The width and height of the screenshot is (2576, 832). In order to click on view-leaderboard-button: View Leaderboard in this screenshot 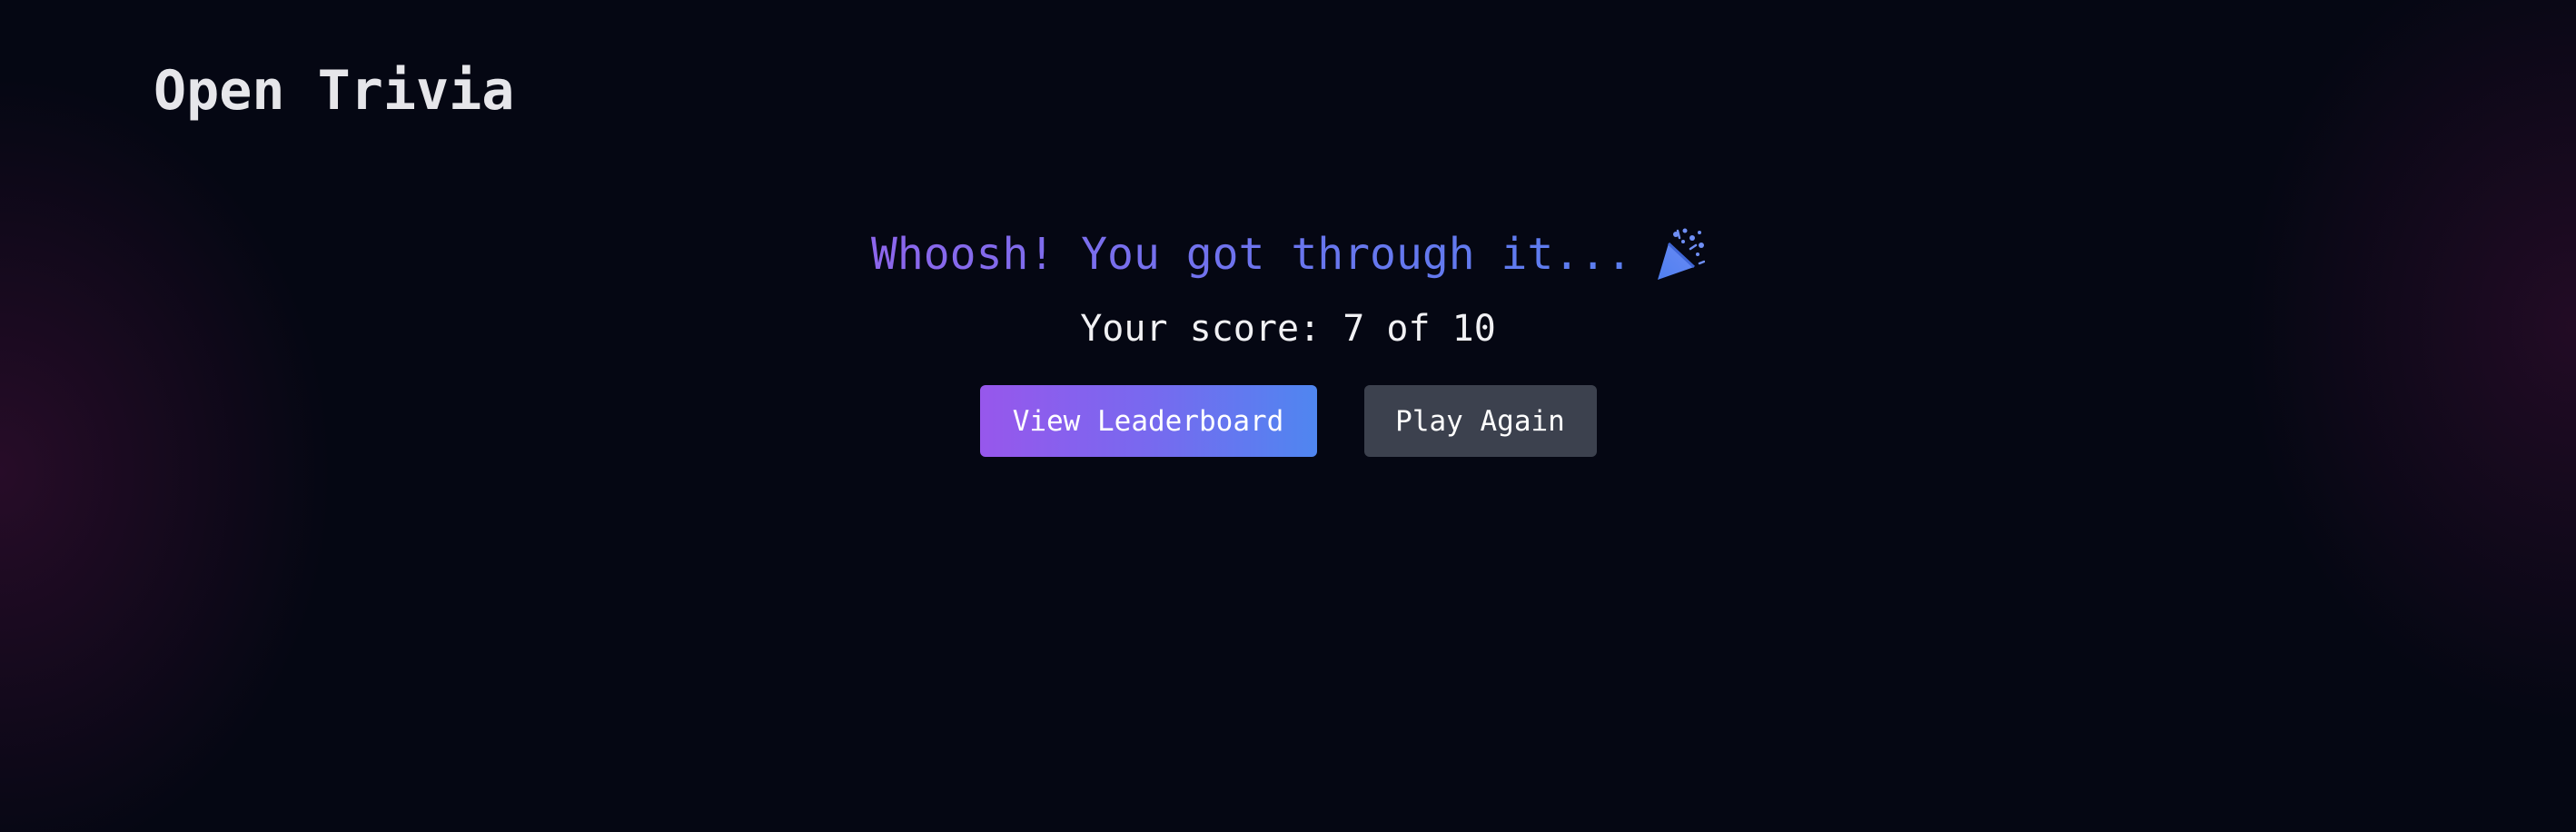, I will do `click(1148, 421)`.